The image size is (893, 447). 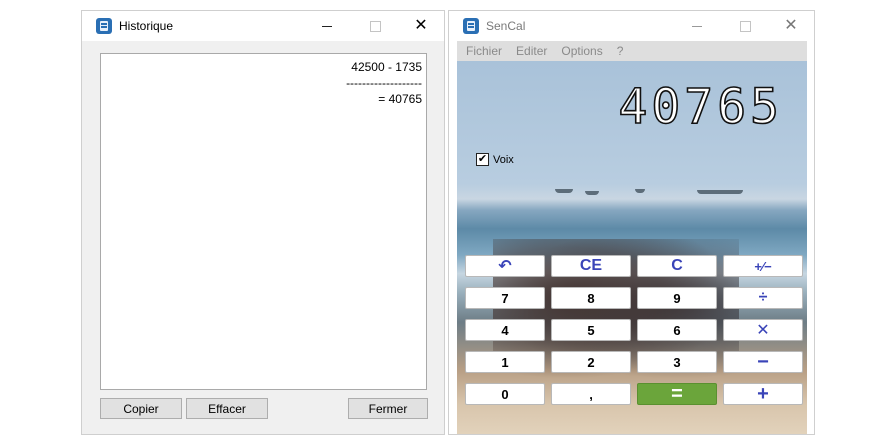 What do you see at coordinates (484, 51) in the screenshot?
I see `menu-fichier: Fichier` at bounding box center [484, 51].